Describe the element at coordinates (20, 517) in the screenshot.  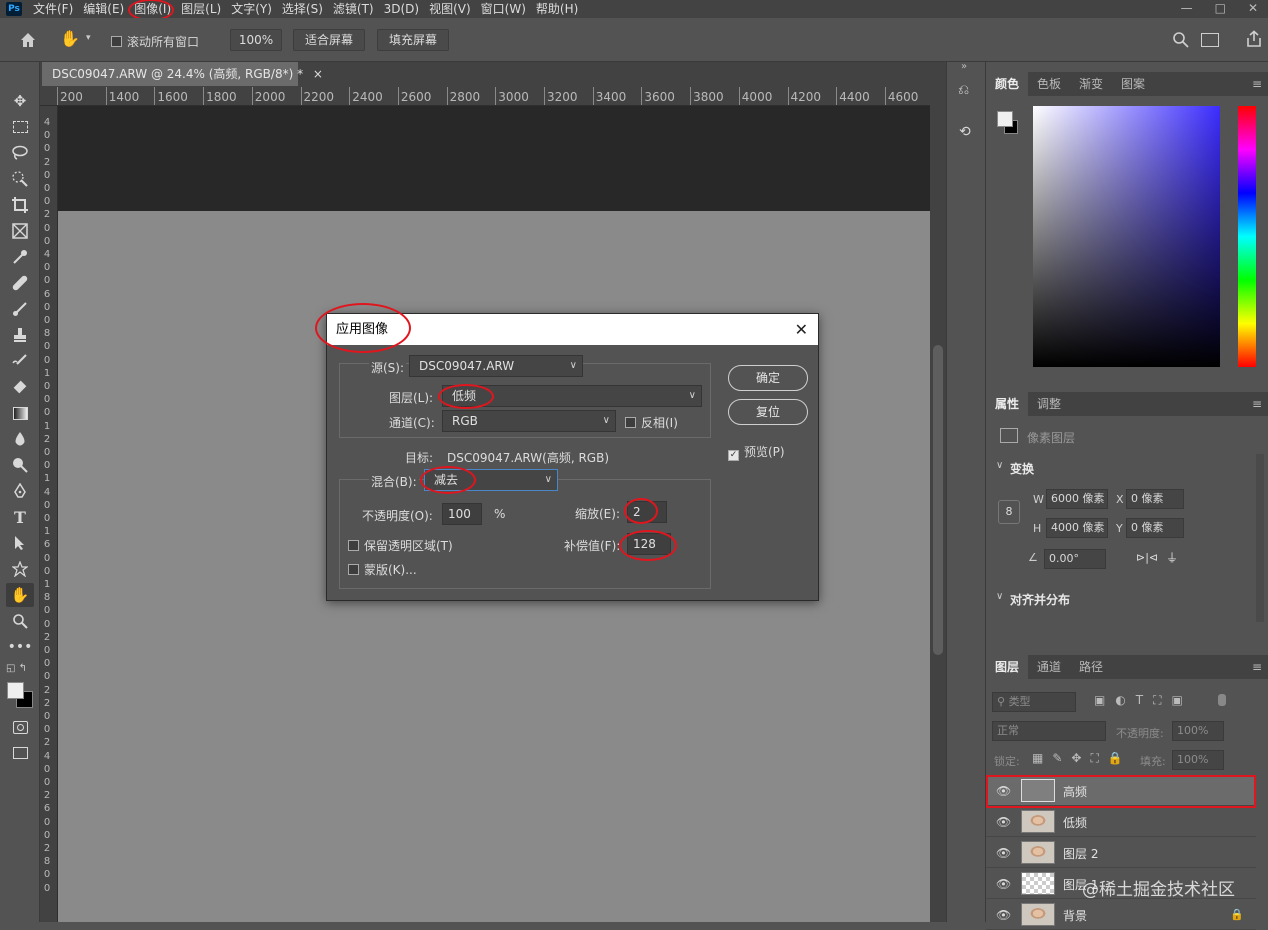
I see `type-tool-icon: T` at that location.